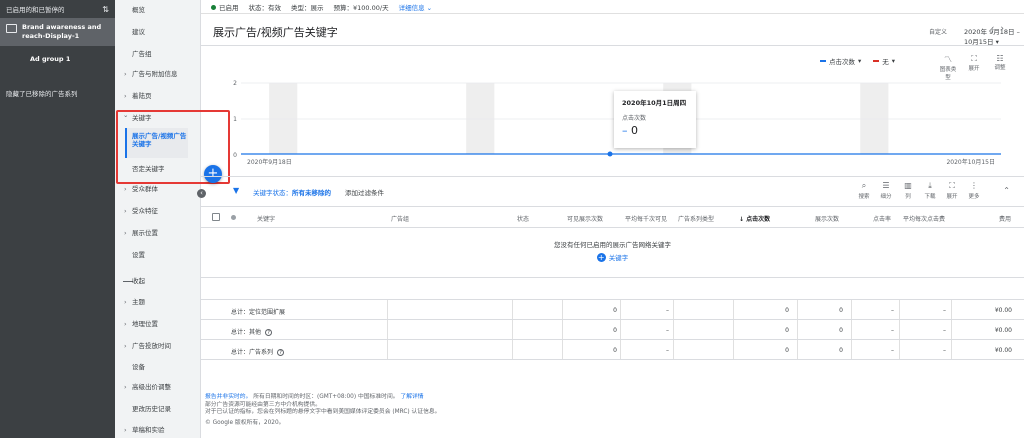 This screenshot has height=438, width=1024. Describe the element at coordinates (364, 192) in the screenshot. I see `add-filter-button: 添加过滤条件` at that location.